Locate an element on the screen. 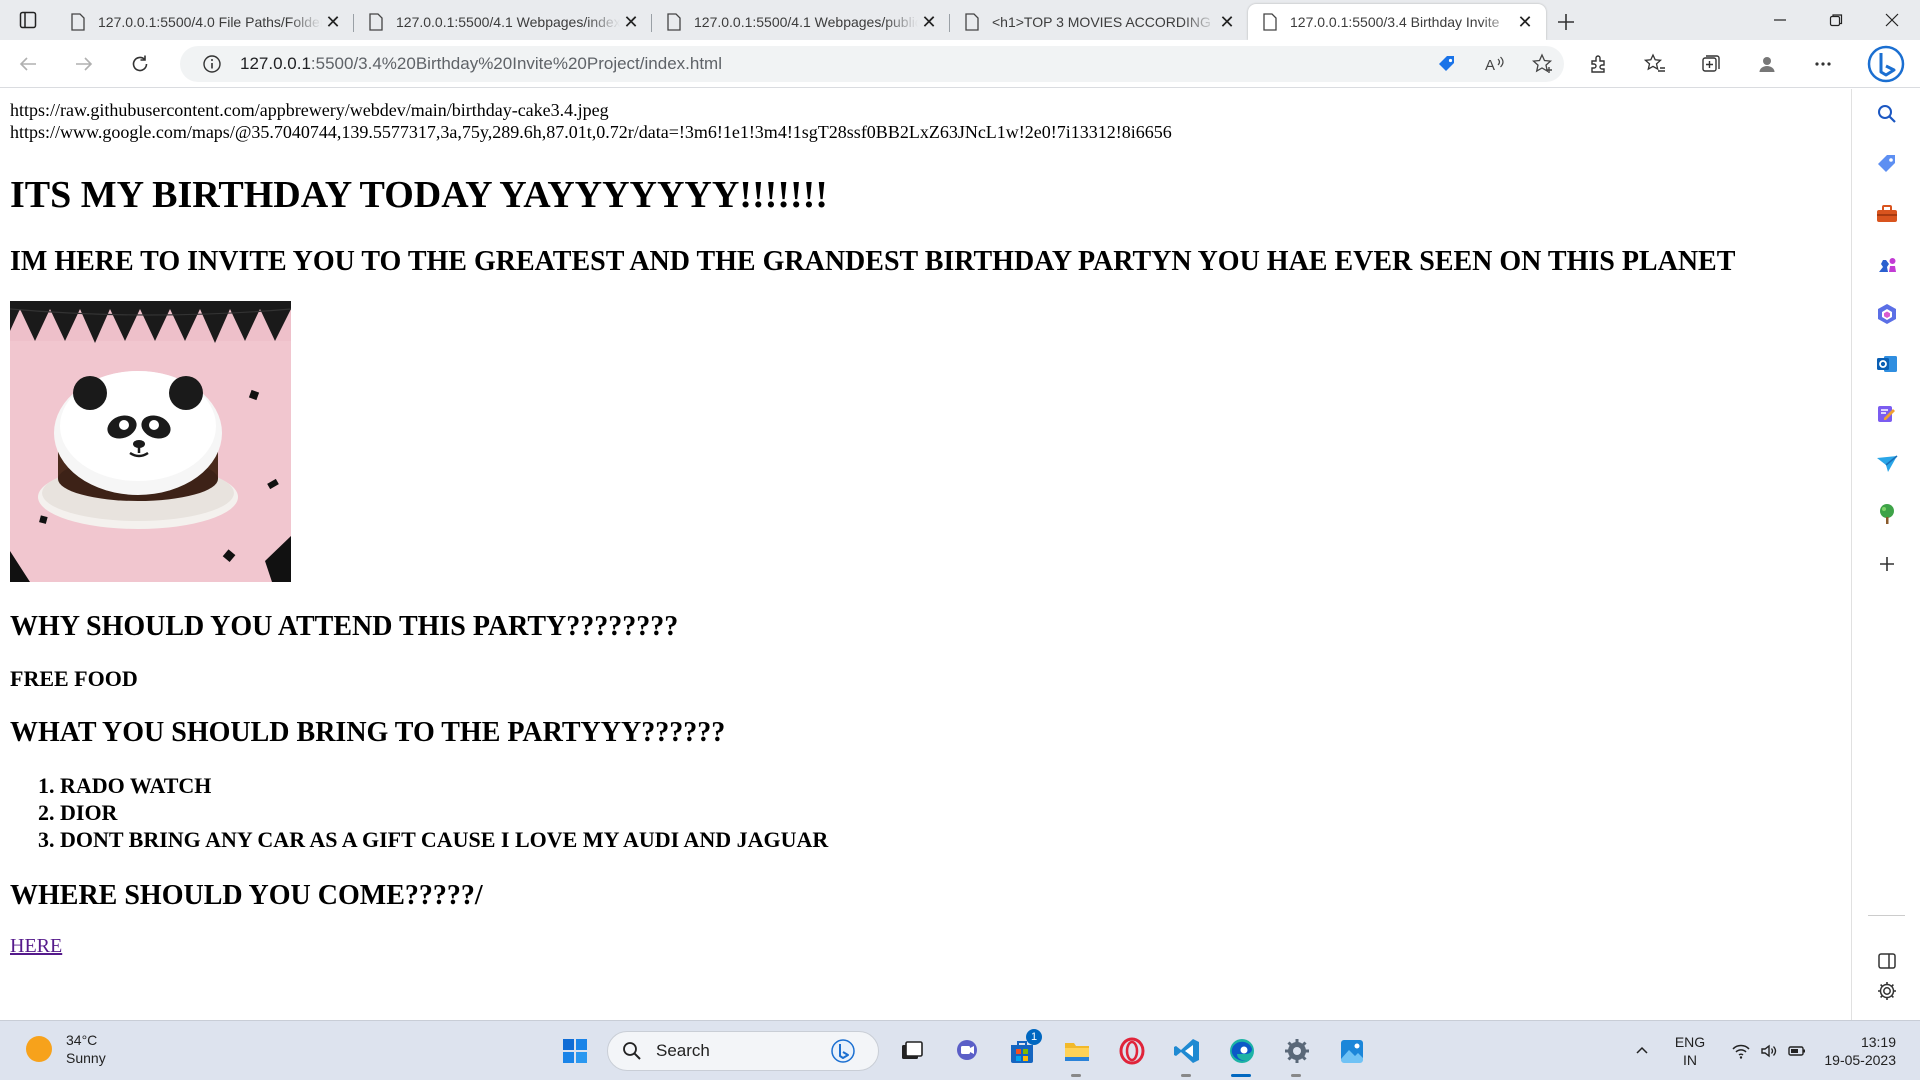  minimize-icon is located at coordinates (1780, 20).